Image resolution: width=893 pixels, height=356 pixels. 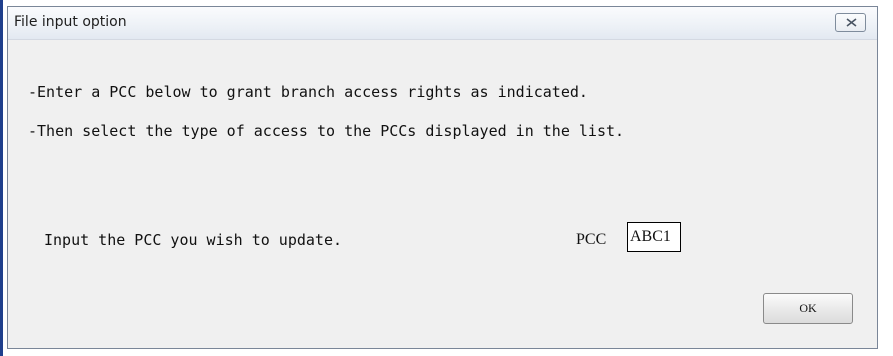 I want to click on pcc-label: PCC, so click(x=591, y=239).